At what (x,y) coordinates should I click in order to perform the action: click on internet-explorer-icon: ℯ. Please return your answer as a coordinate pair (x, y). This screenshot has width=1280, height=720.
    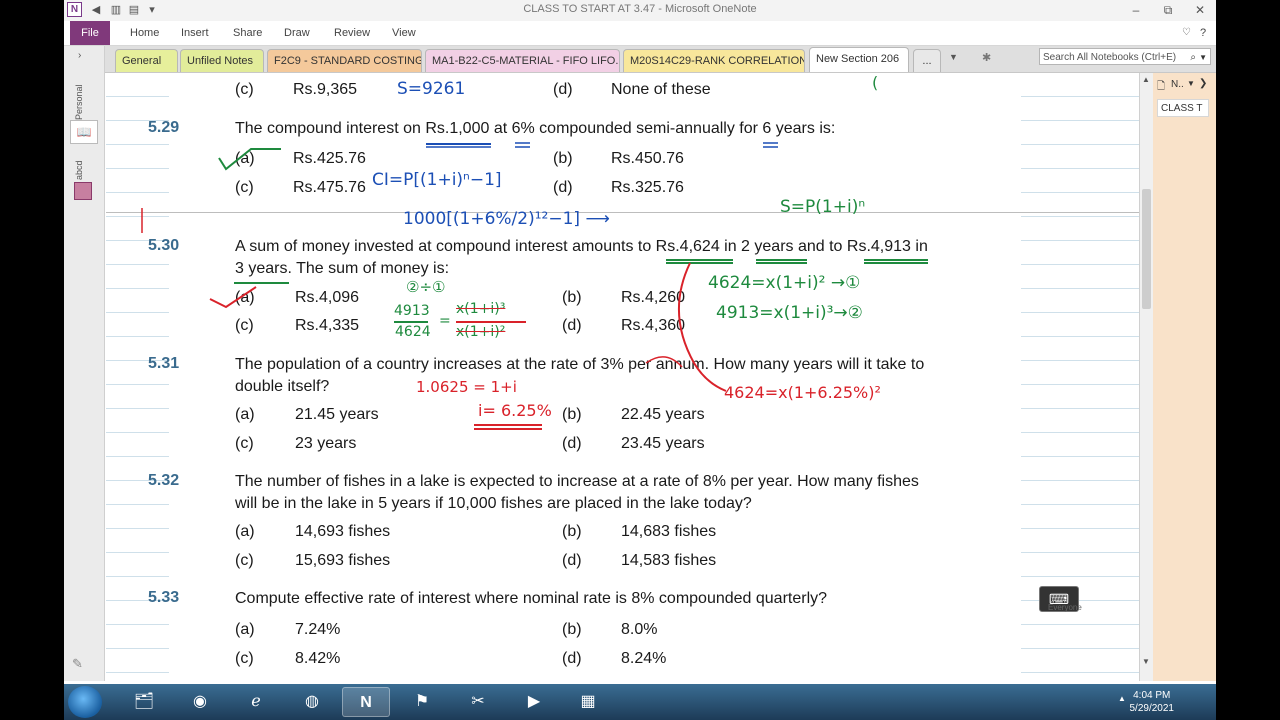
    Looking at the image, I should click on (256, 702).